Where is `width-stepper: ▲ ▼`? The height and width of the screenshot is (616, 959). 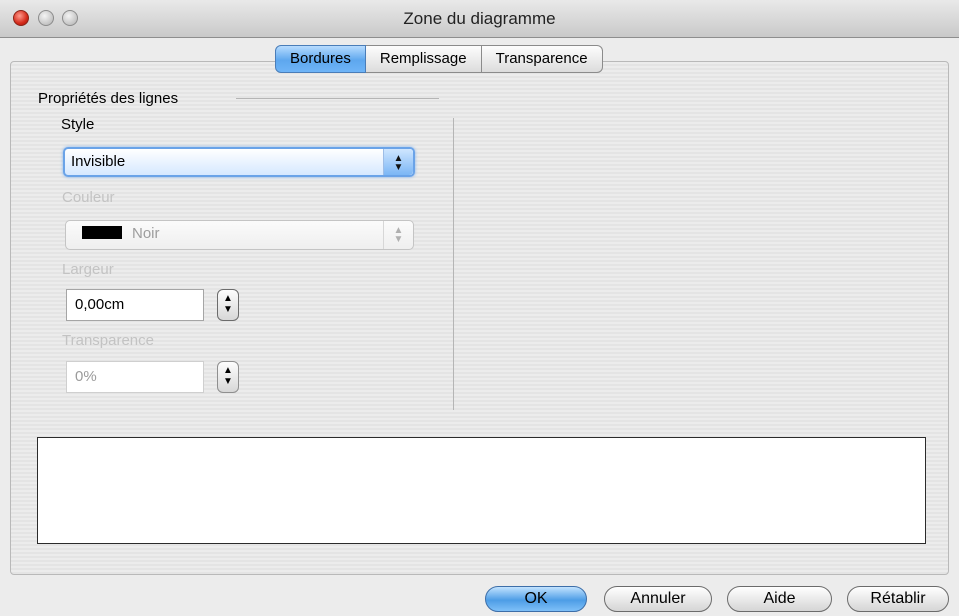
width-stepper: ▲ ▼ is located at coordinates (228, 305).